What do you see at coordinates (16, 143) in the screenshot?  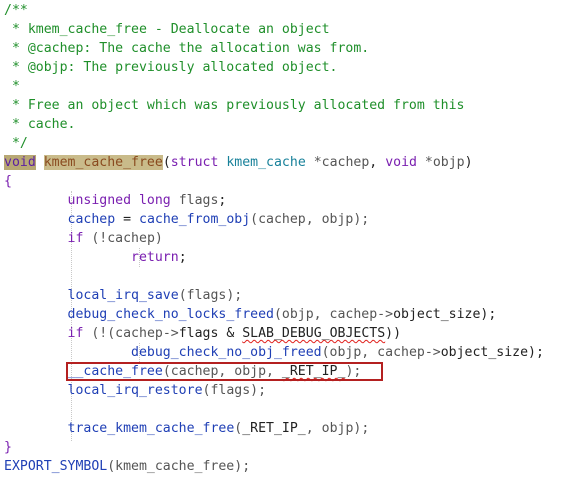 I see `comment-line: */` at bounding box center [16, 143].